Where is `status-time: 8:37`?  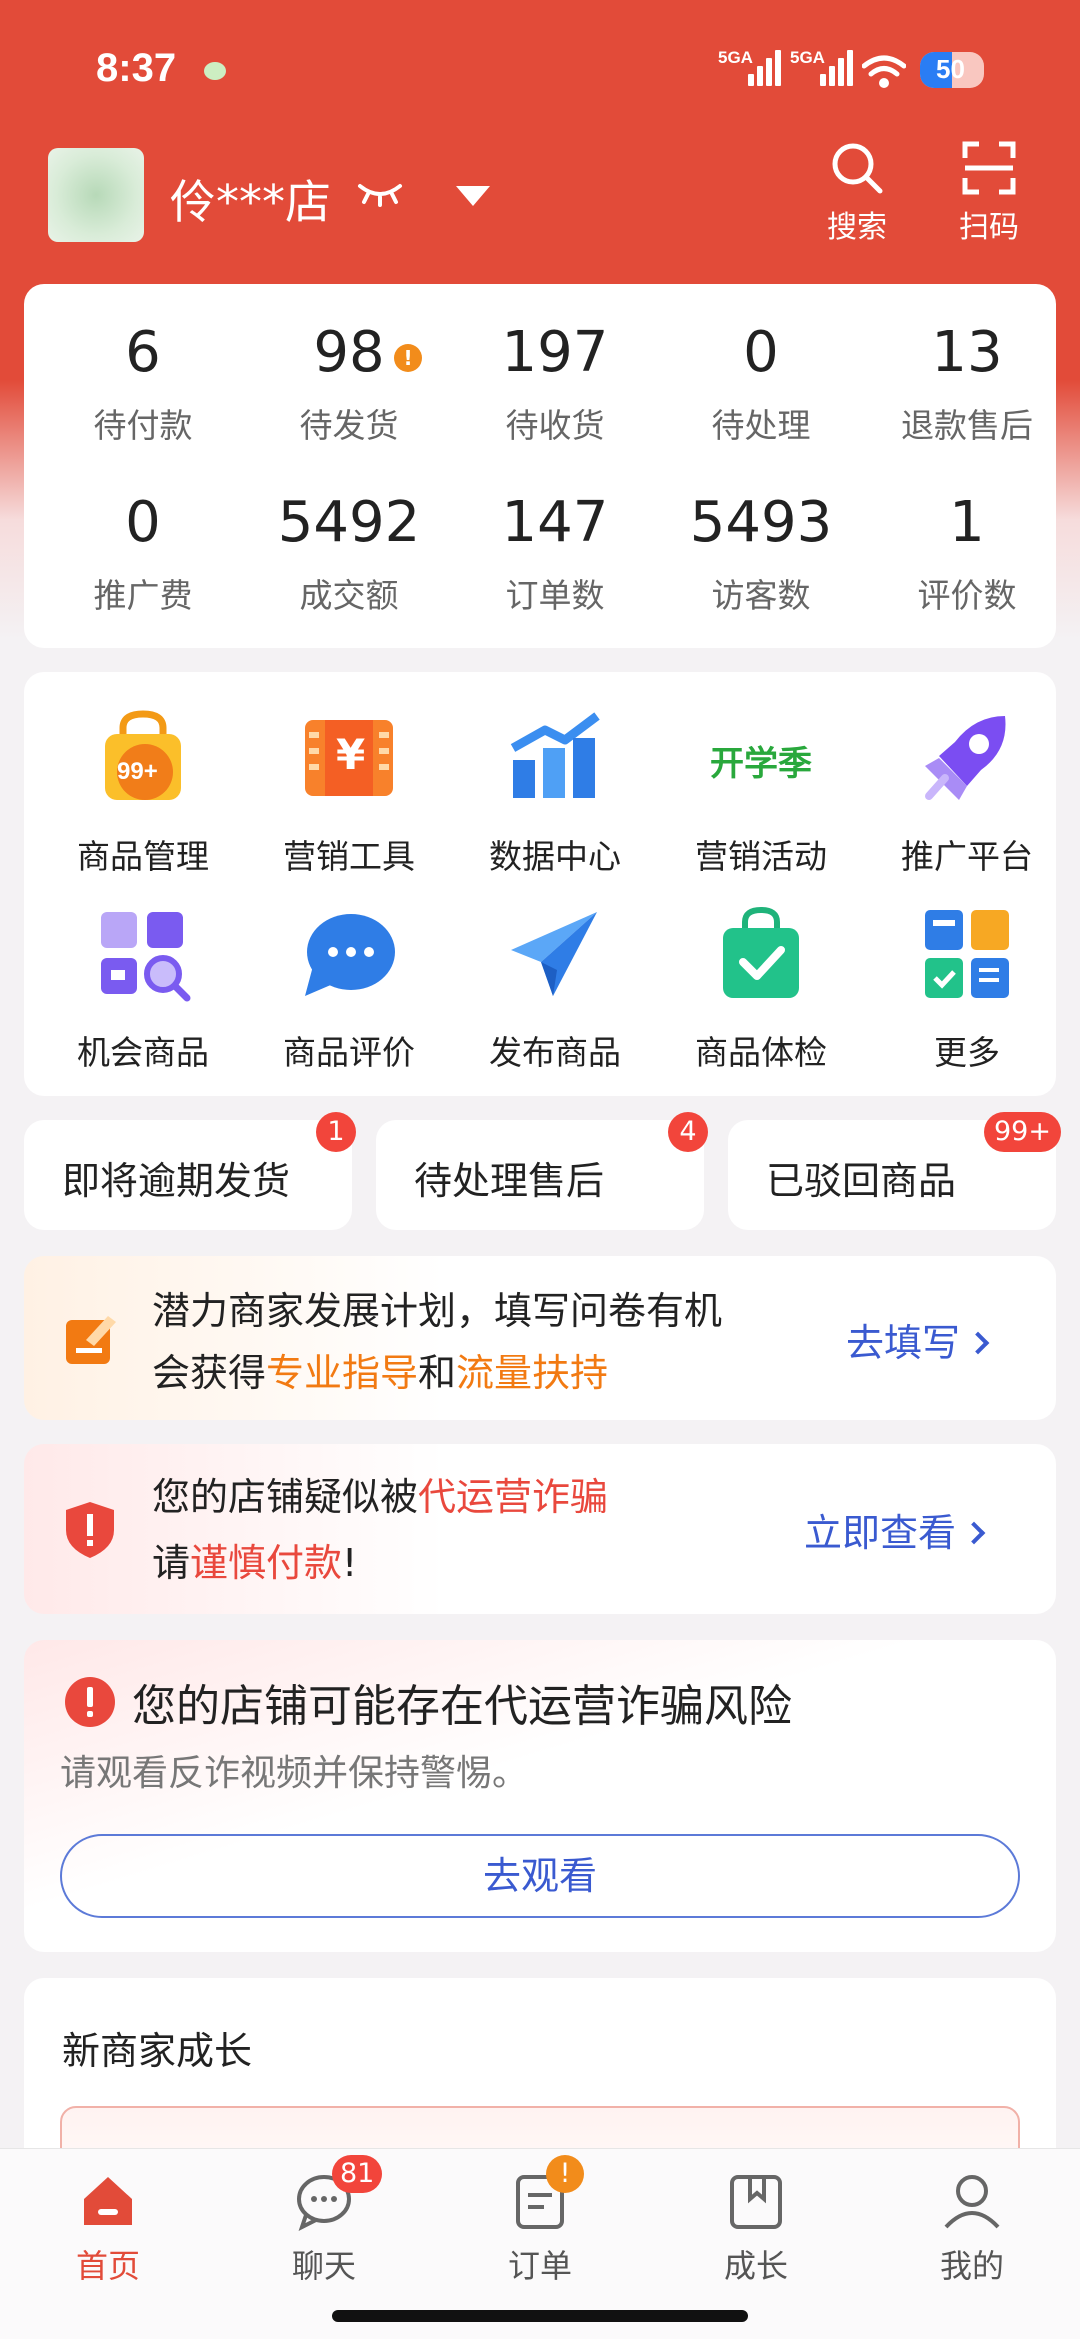 status-time: 8:37 is located at coordinates (136, 68).